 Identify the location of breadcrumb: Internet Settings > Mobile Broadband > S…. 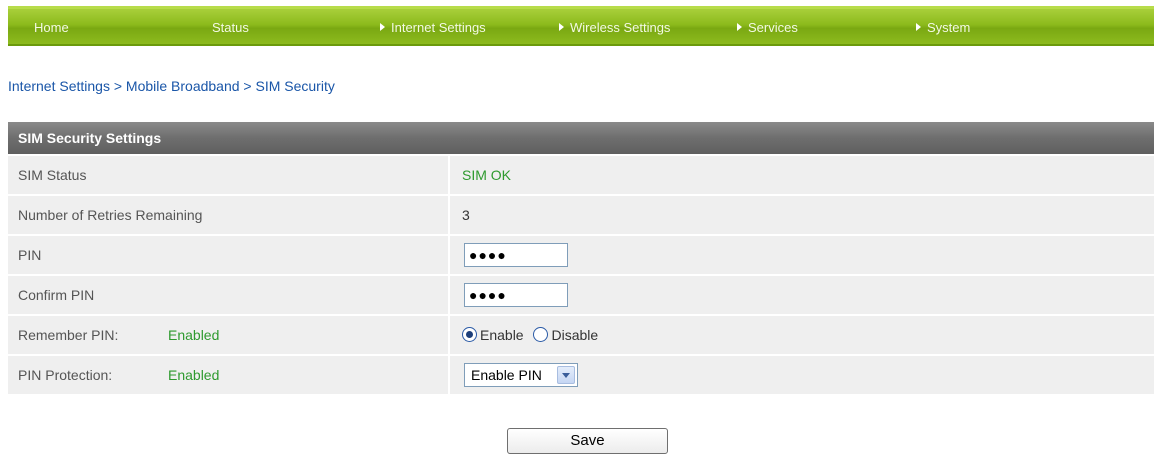
(171, 86).